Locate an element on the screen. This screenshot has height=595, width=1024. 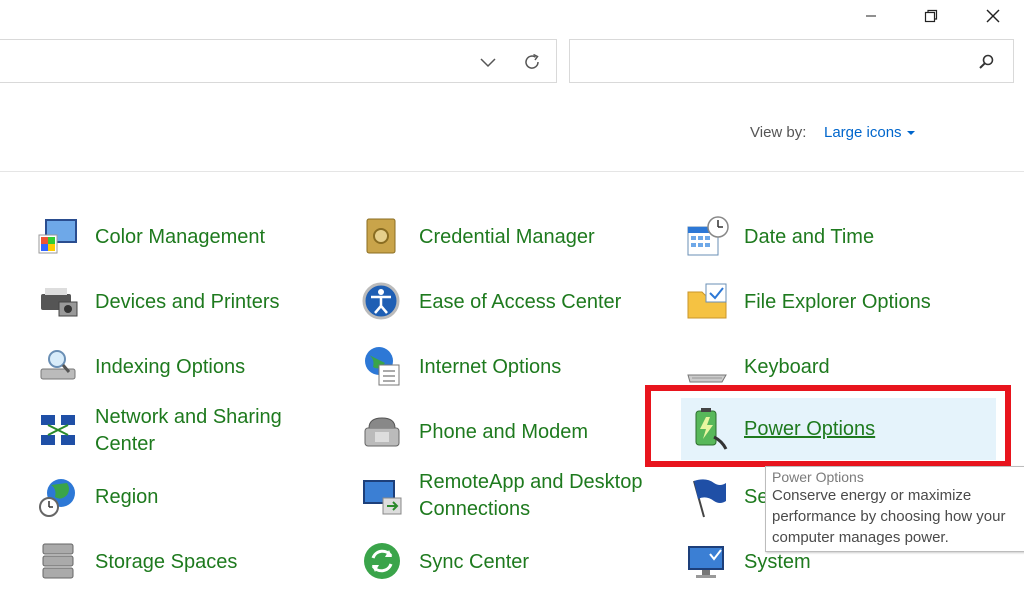
item-label: Color Management is located at coordinates (180, 236).